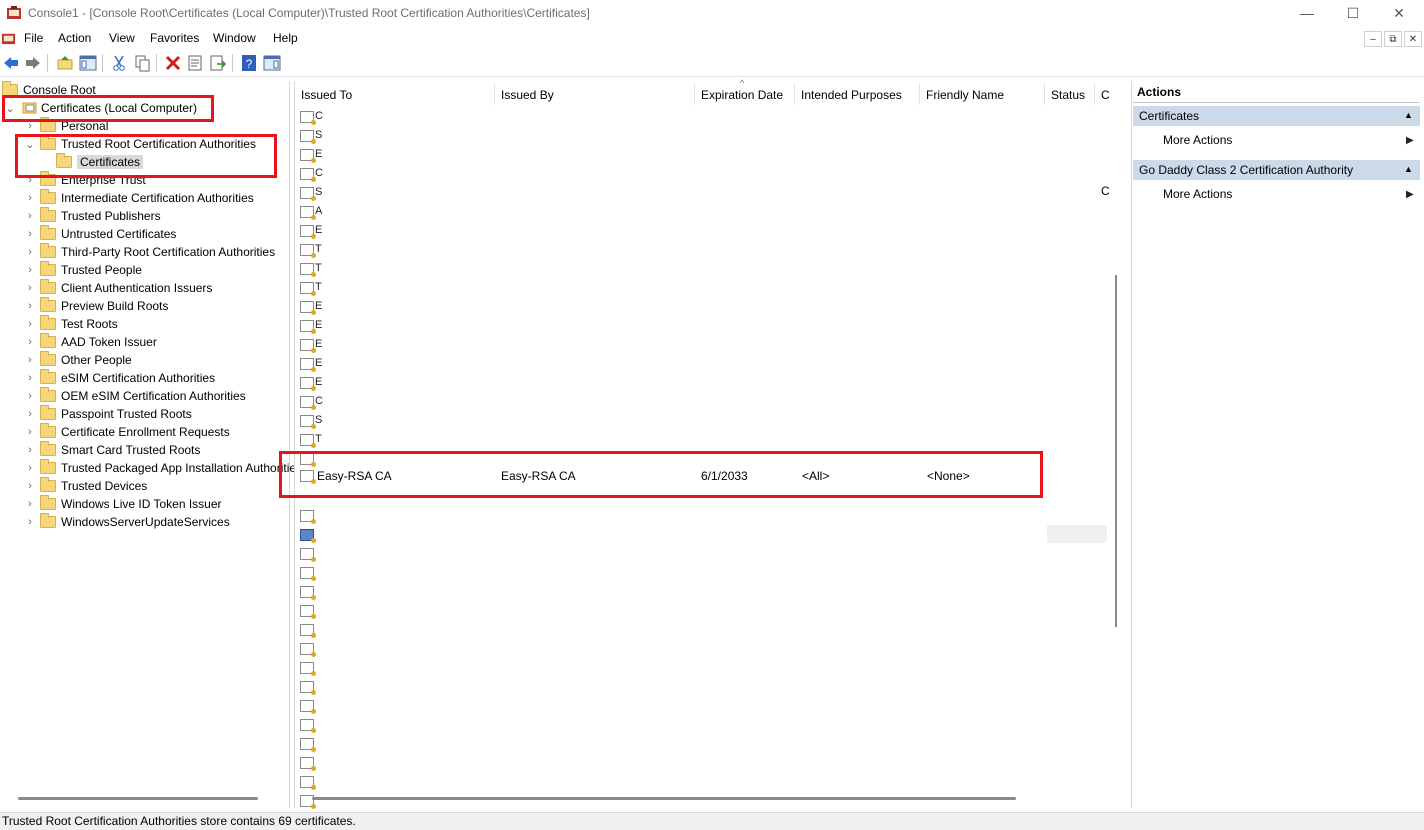  Describe the element at coordinates (1197, 140) in the screenshot. I see `action-more-actions: More Actions` at that location.